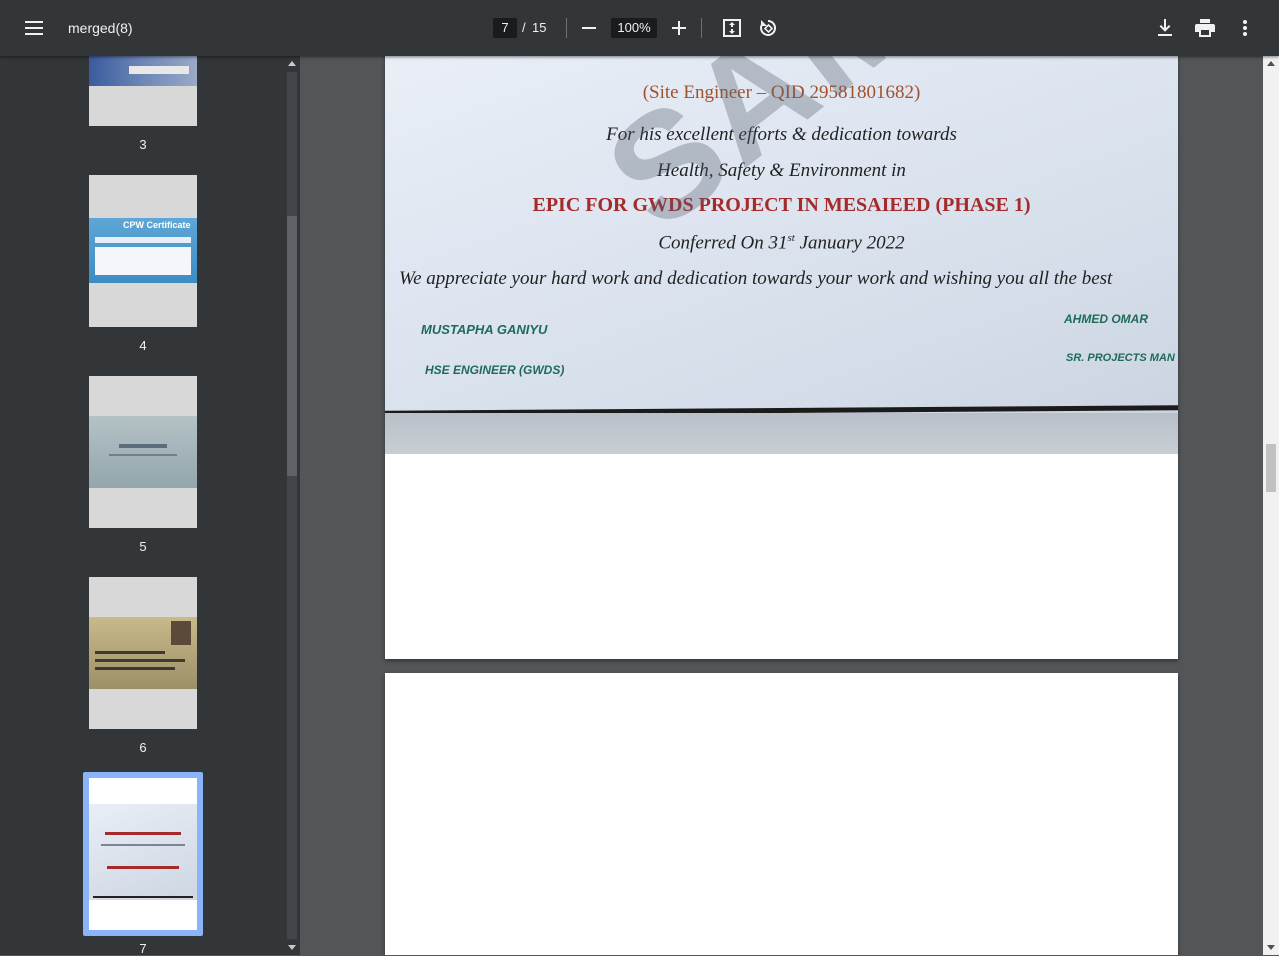  I want to click on thumbnail-label: 5, so click(143, 546).